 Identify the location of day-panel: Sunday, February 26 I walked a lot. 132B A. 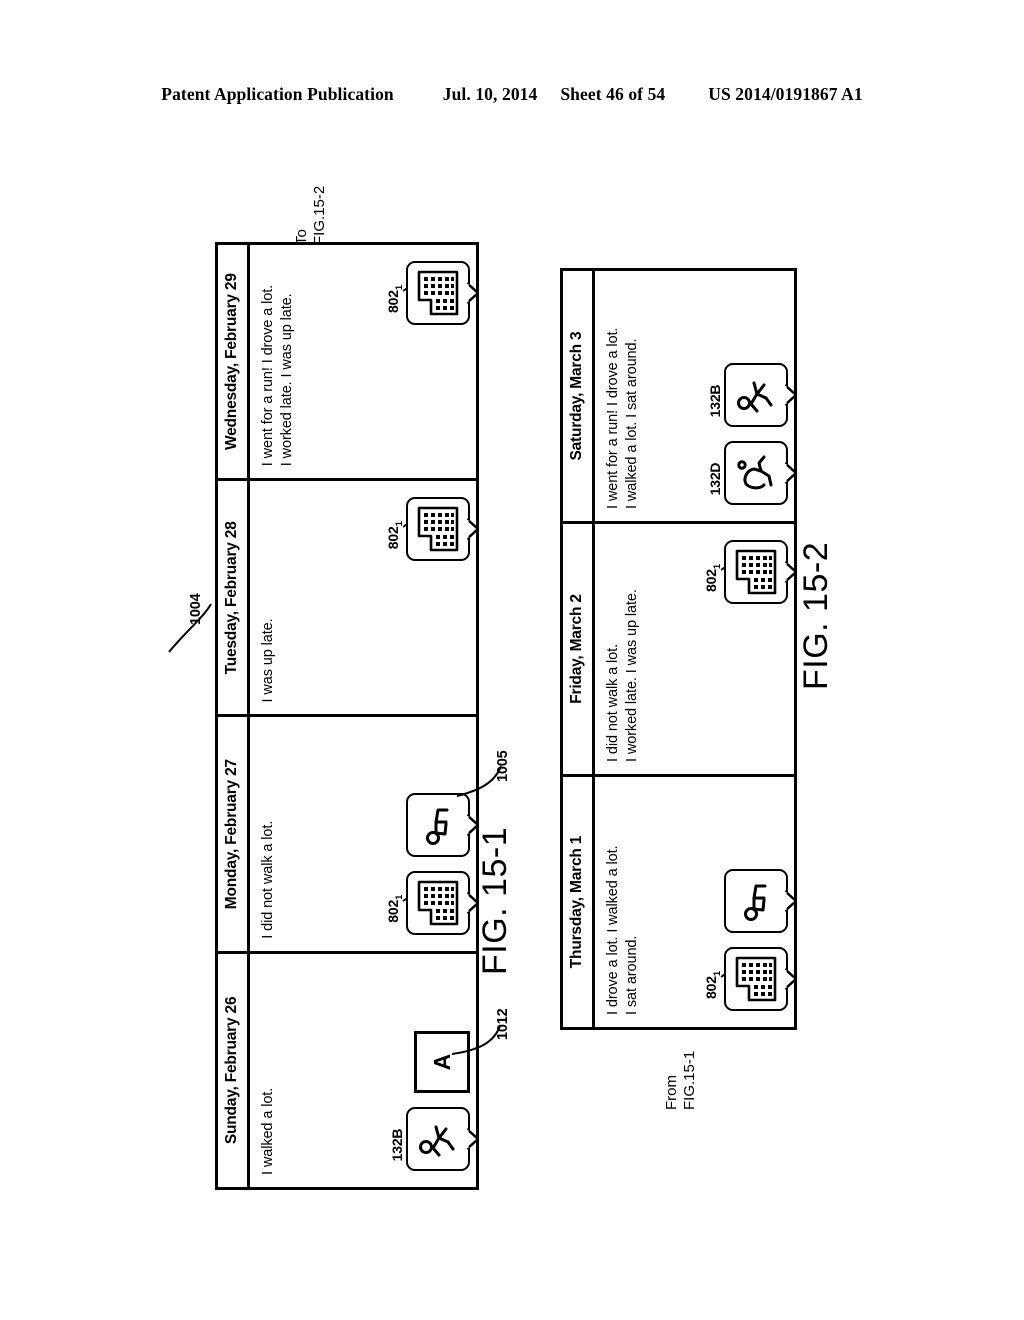
(348, 1068).